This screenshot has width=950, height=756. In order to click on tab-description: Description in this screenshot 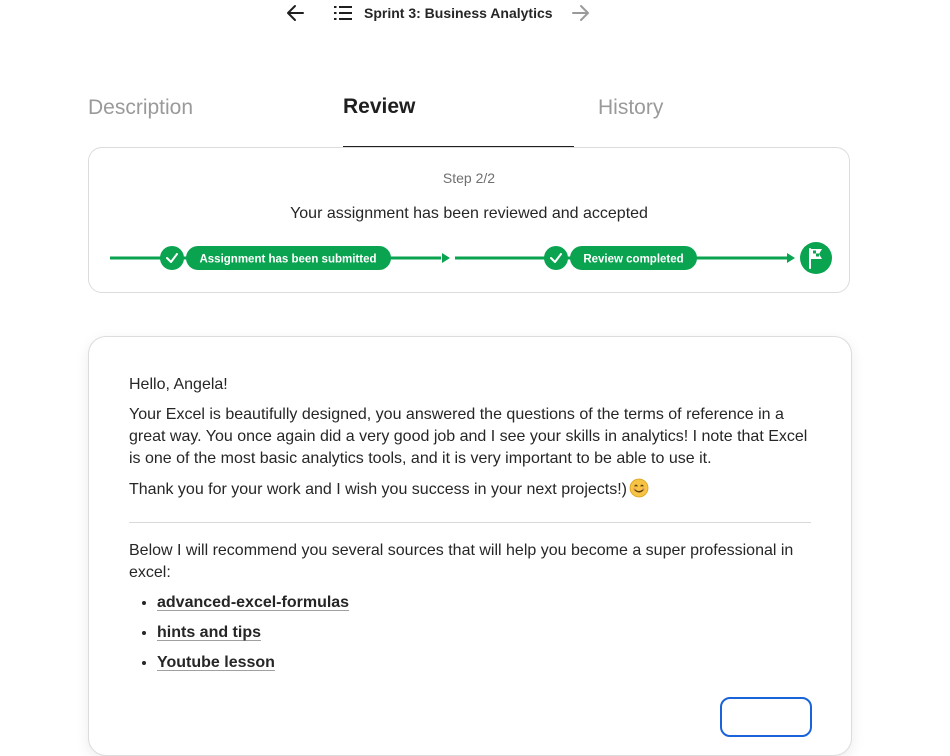, I will do `click(208, 117)`.